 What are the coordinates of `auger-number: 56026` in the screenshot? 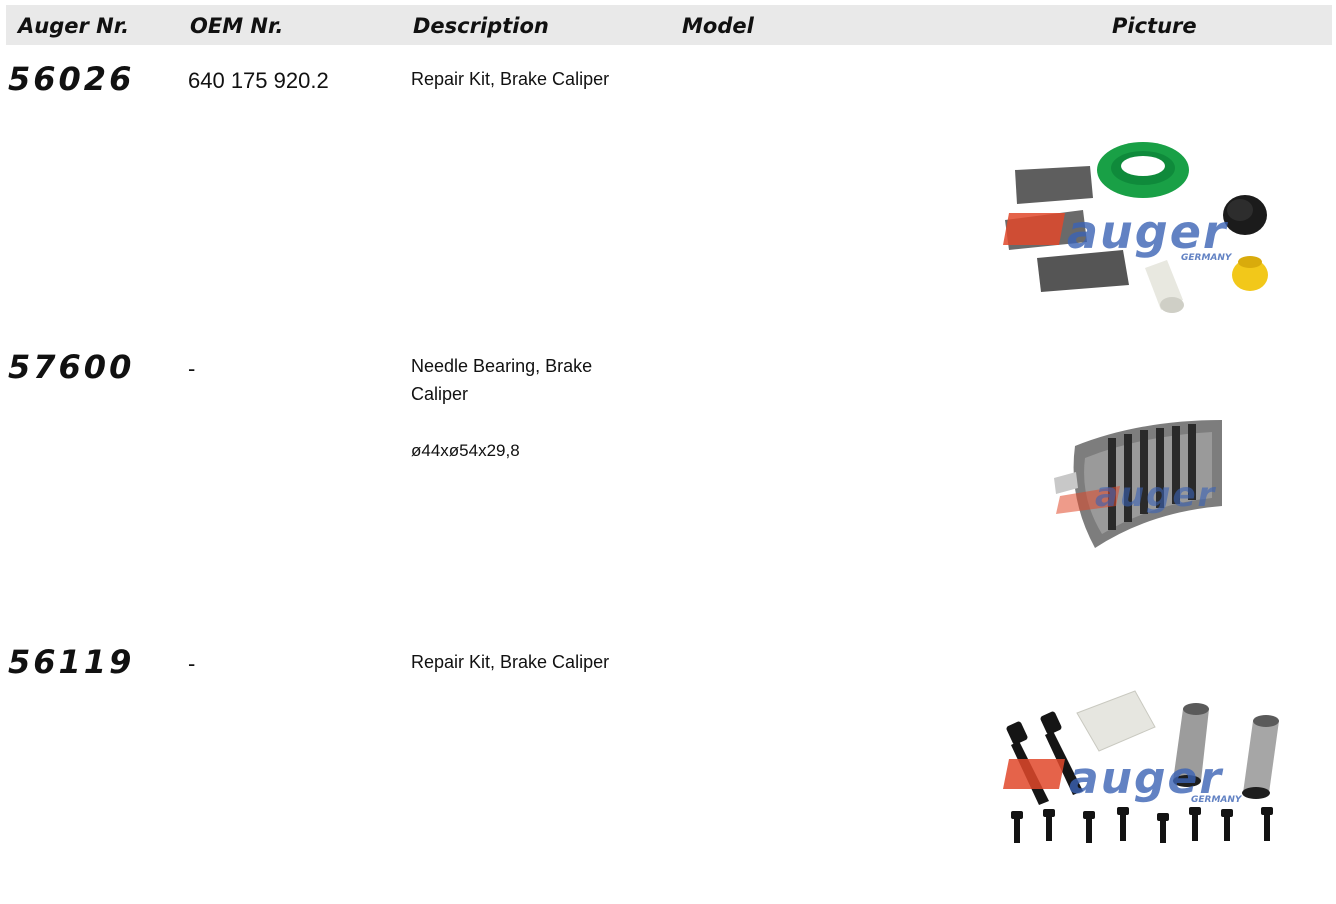 It's located at (71, 79).